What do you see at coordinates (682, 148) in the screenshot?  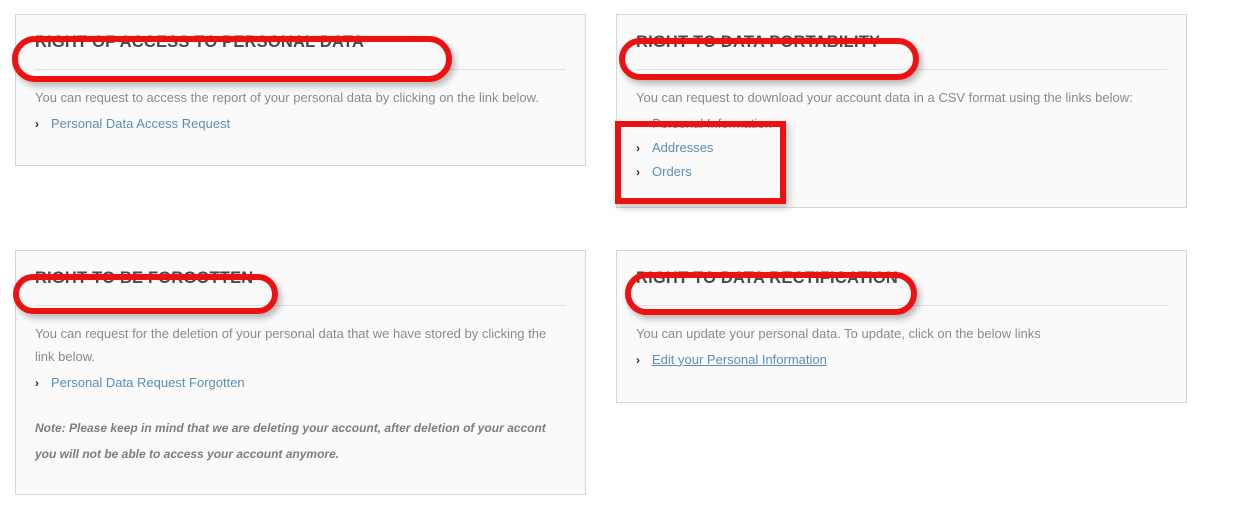 I see `link-addresses: Addresses` at bounding box center [682, 148].